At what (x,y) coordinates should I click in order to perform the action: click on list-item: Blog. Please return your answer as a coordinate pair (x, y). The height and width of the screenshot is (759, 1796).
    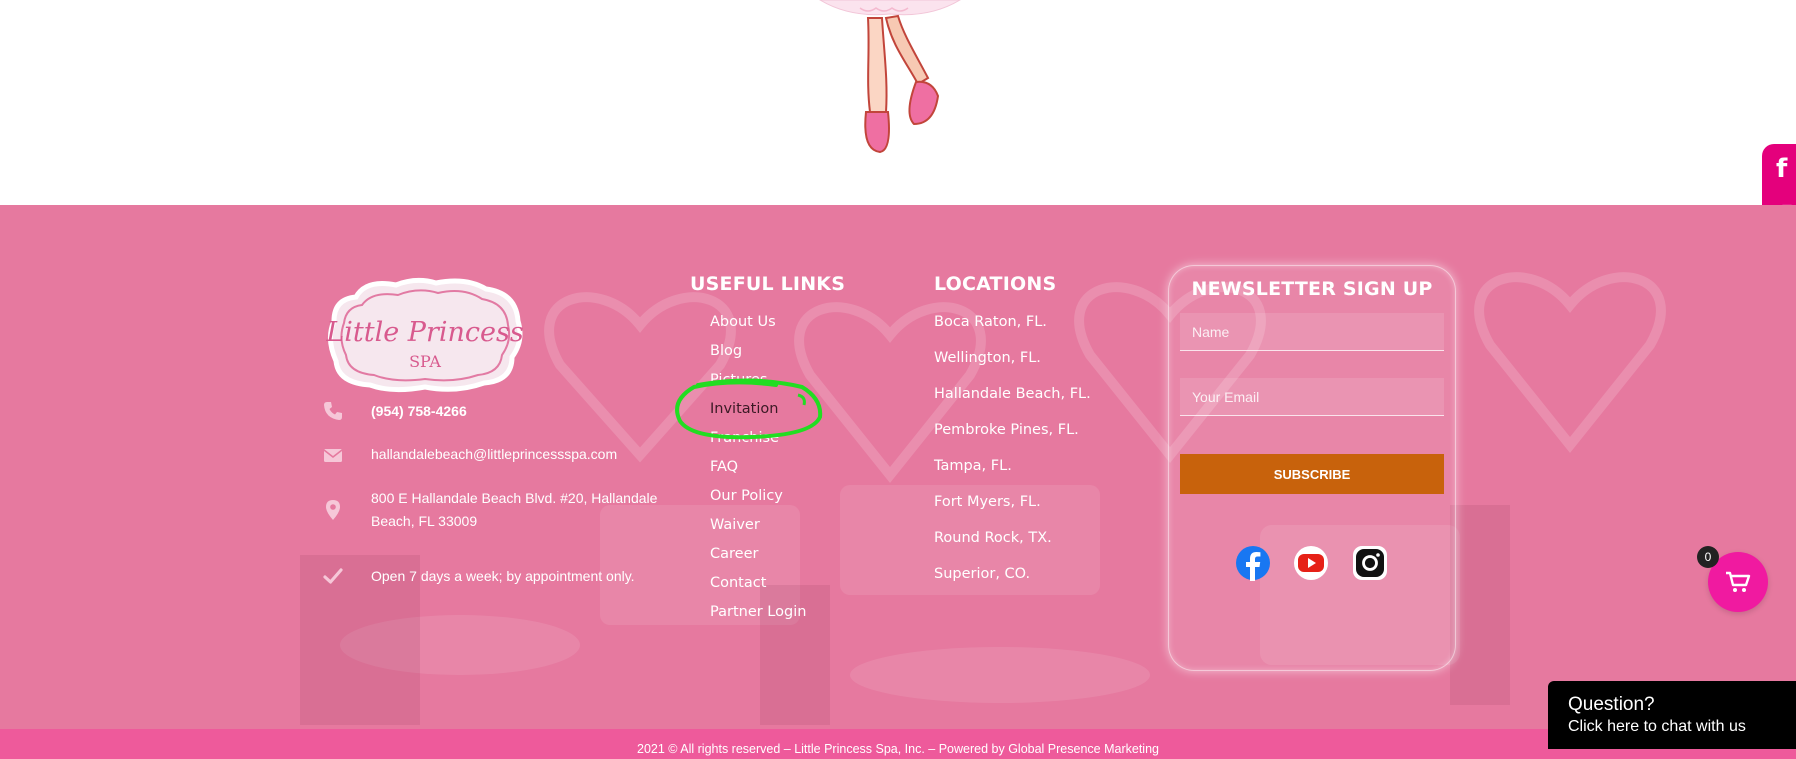
    Looking at the image, I should click on (758, 356).